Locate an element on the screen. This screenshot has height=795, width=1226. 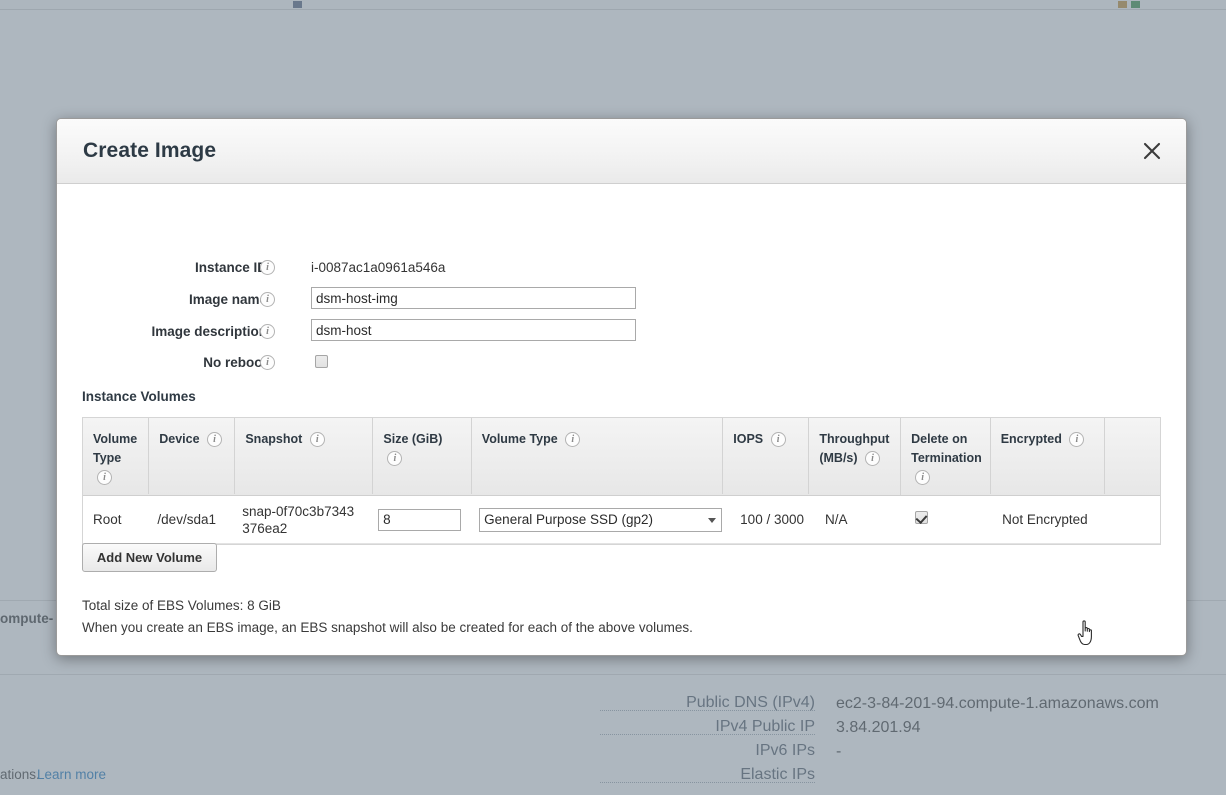
cell-device: /dev/sda1 is located at coordinates (186, 519).